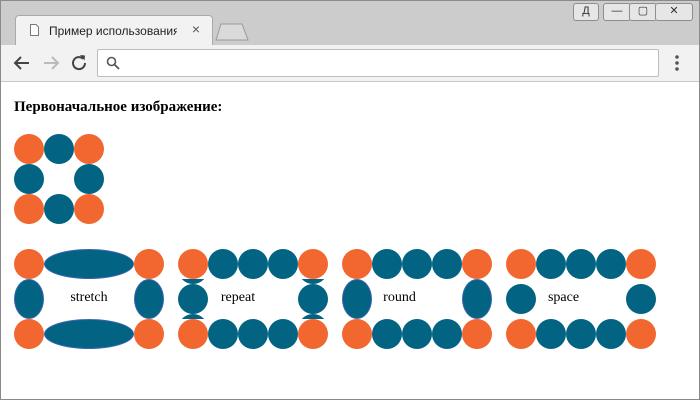 The width and height of the screenshot is (700, 400). What do you see at coordinates (29, 299) in the screenshot?
I see `stretched-edge-left` at bounding box center [29, 299].